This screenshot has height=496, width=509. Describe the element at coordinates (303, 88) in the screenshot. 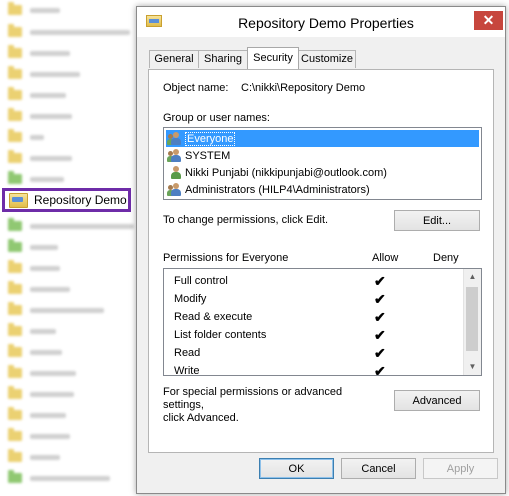

I see `object-name-value: C:\nikki\Repository Demo` at that location.